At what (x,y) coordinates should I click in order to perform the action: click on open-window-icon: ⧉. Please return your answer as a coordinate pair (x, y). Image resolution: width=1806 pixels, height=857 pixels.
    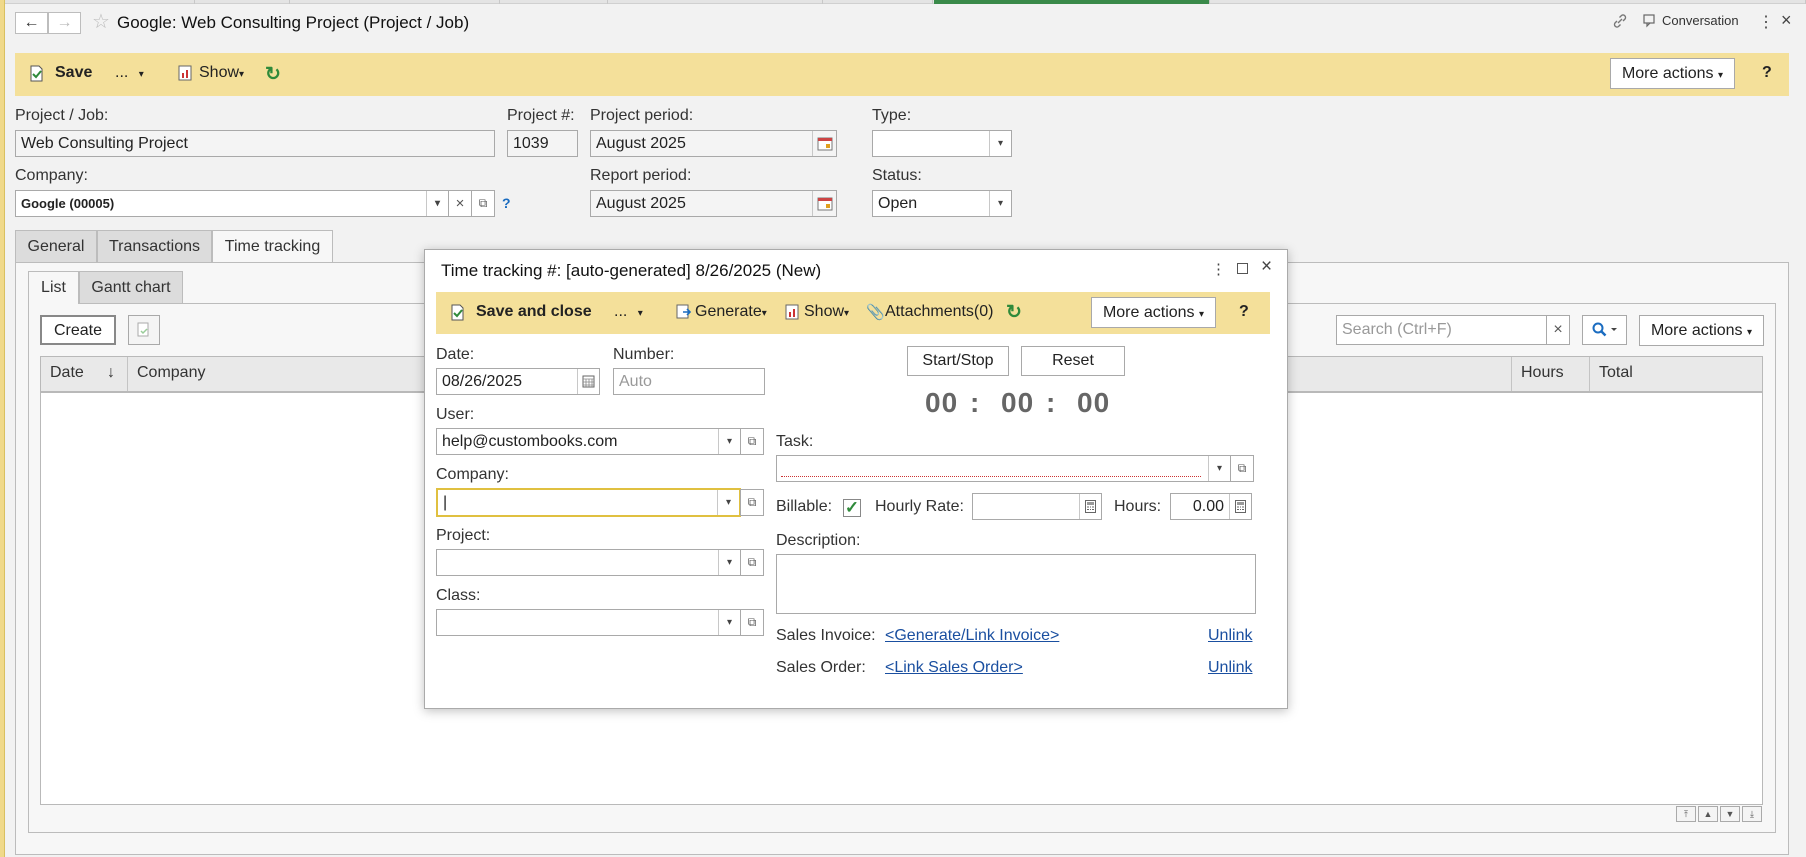
    Looking at the image, I should click on (1242, 468).